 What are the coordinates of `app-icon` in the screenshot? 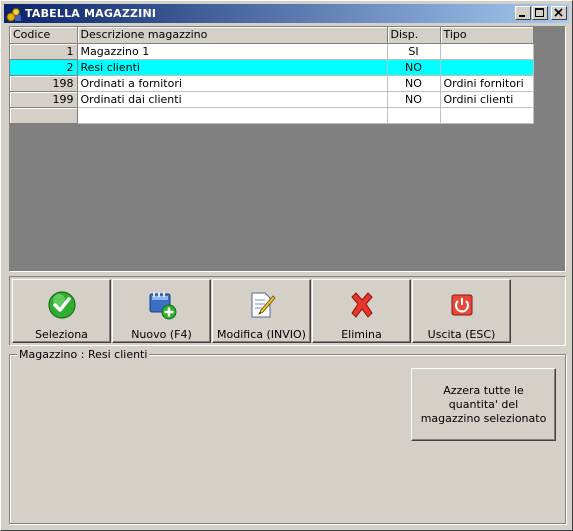 It's located at (14, 14).